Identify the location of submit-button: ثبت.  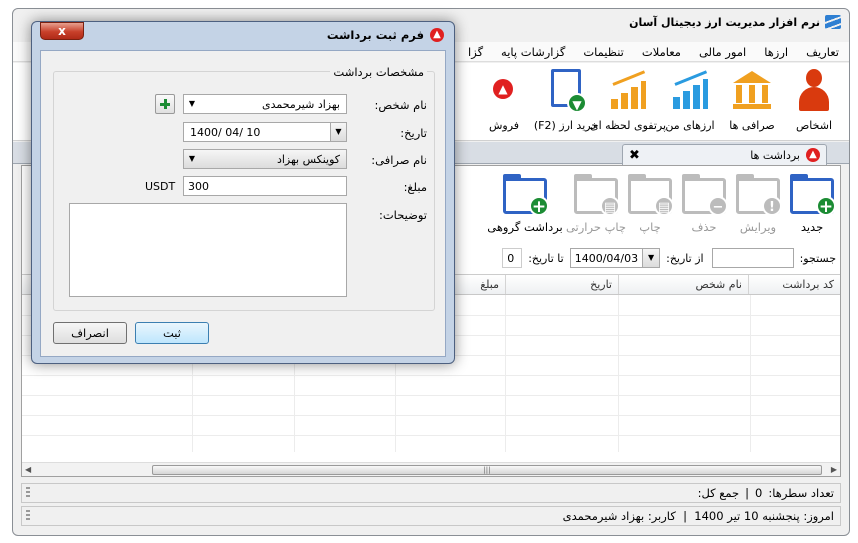
(172, 333).